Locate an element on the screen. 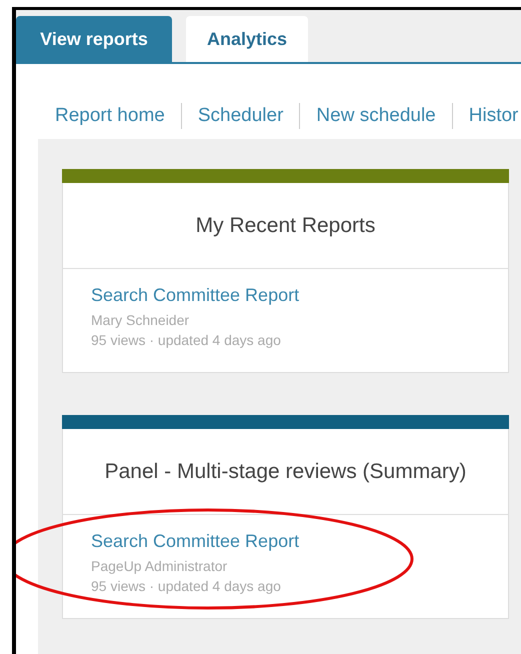  report-owner: Mary Schneider is located at coordinates (140, 320).